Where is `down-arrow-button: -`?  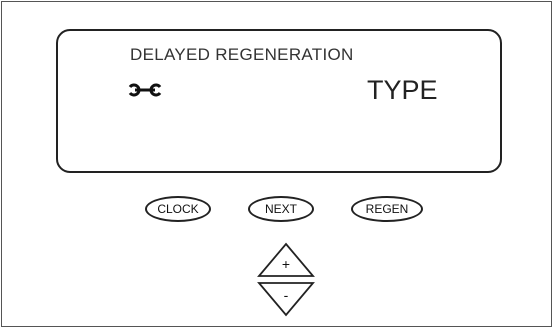
down-arrow-button: - is located at coordinates (286, 299).